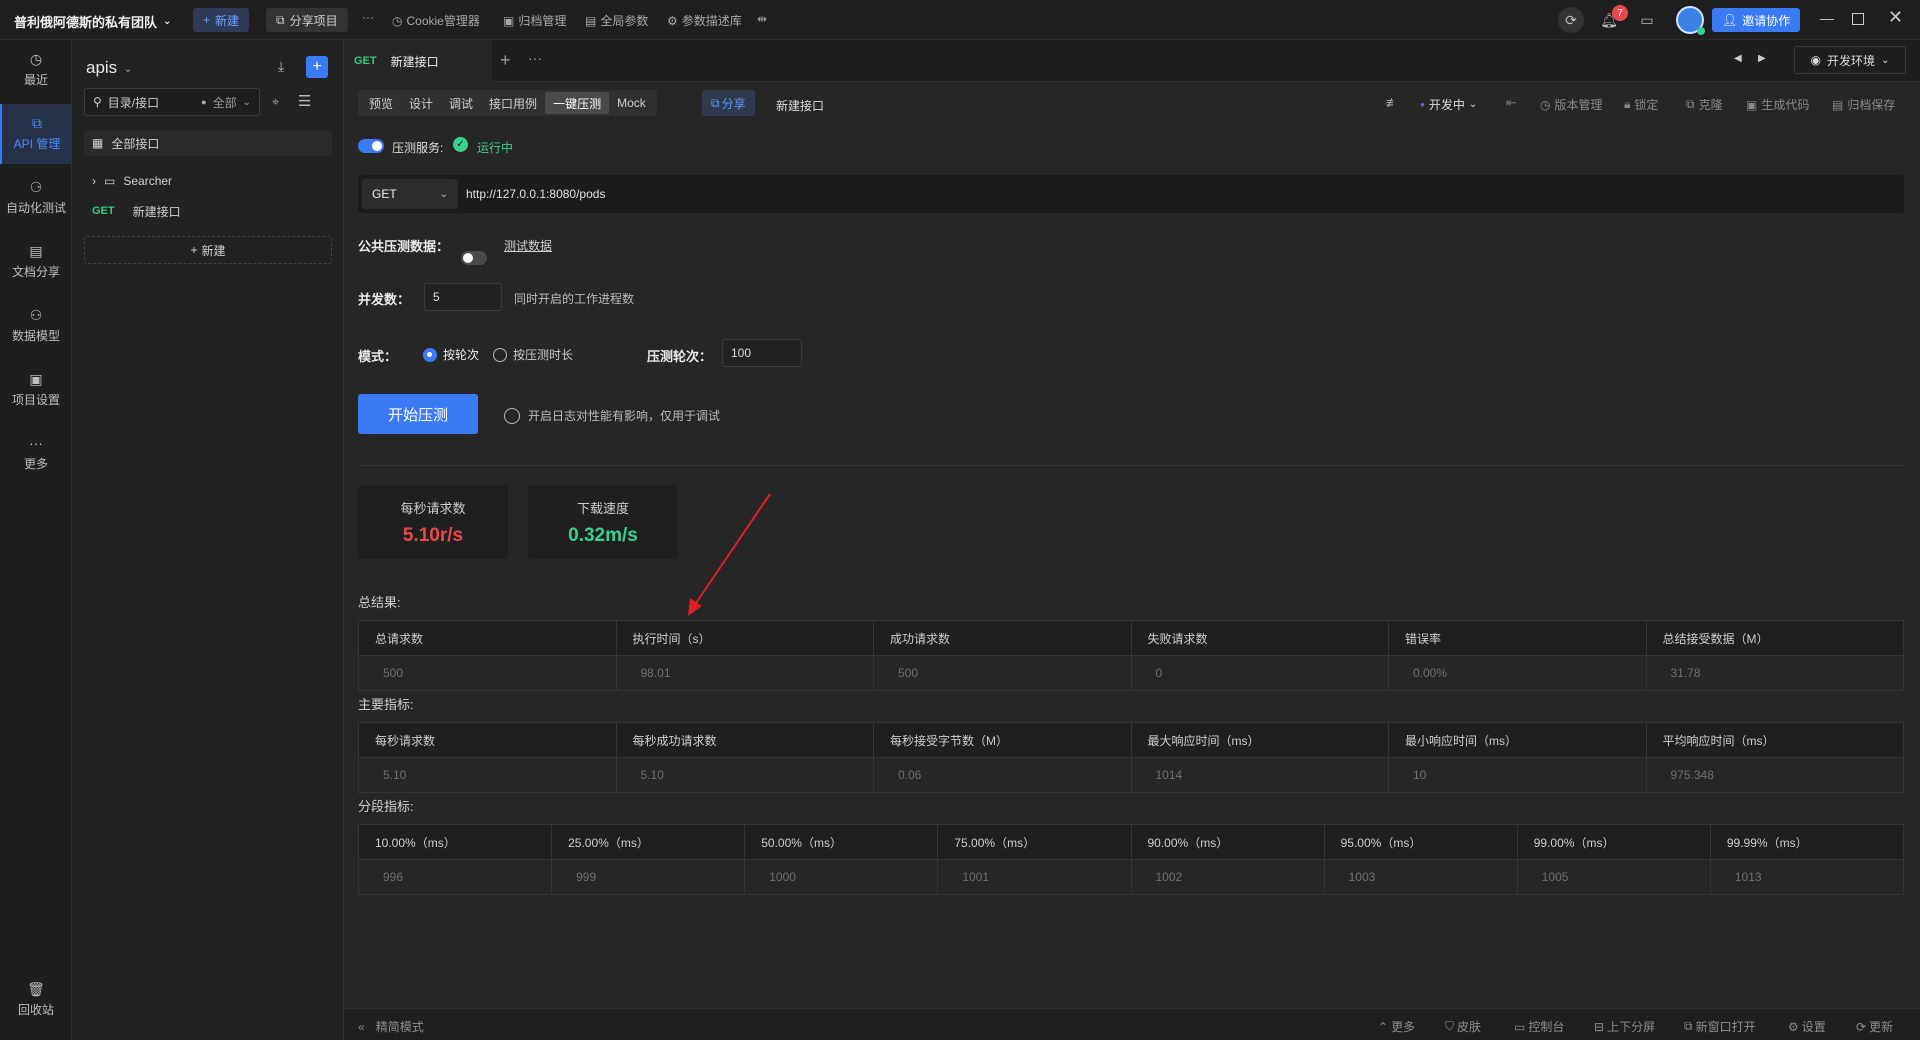 This screenshot has height=1040, width=1920. Describe the element at coordinates (513, 103) in the screenshot. I see `tab-cases: 接口用例` at that location.